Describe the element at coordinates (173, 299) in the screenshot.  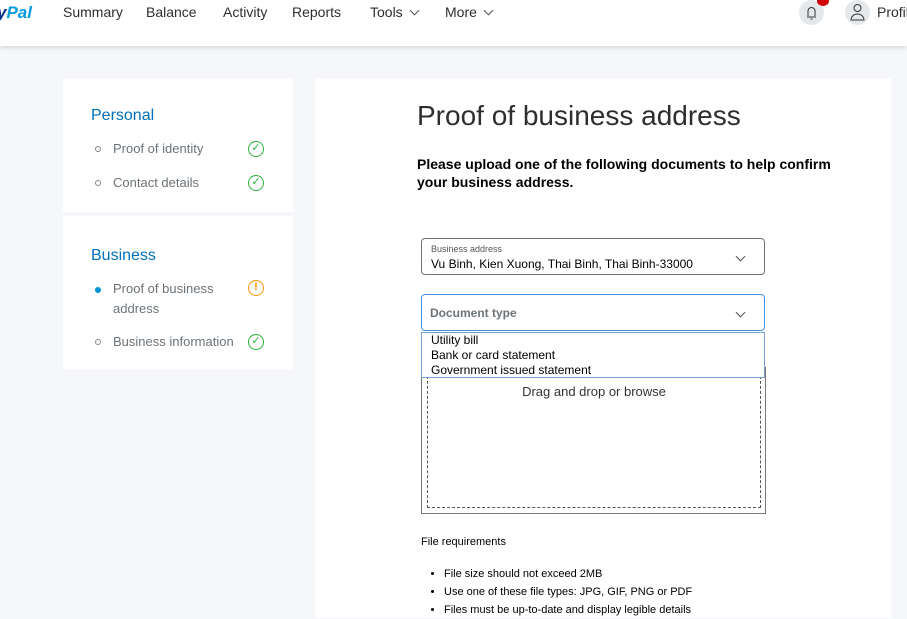
I see `step-proof-of-business-address: Proof of business address` at that location.